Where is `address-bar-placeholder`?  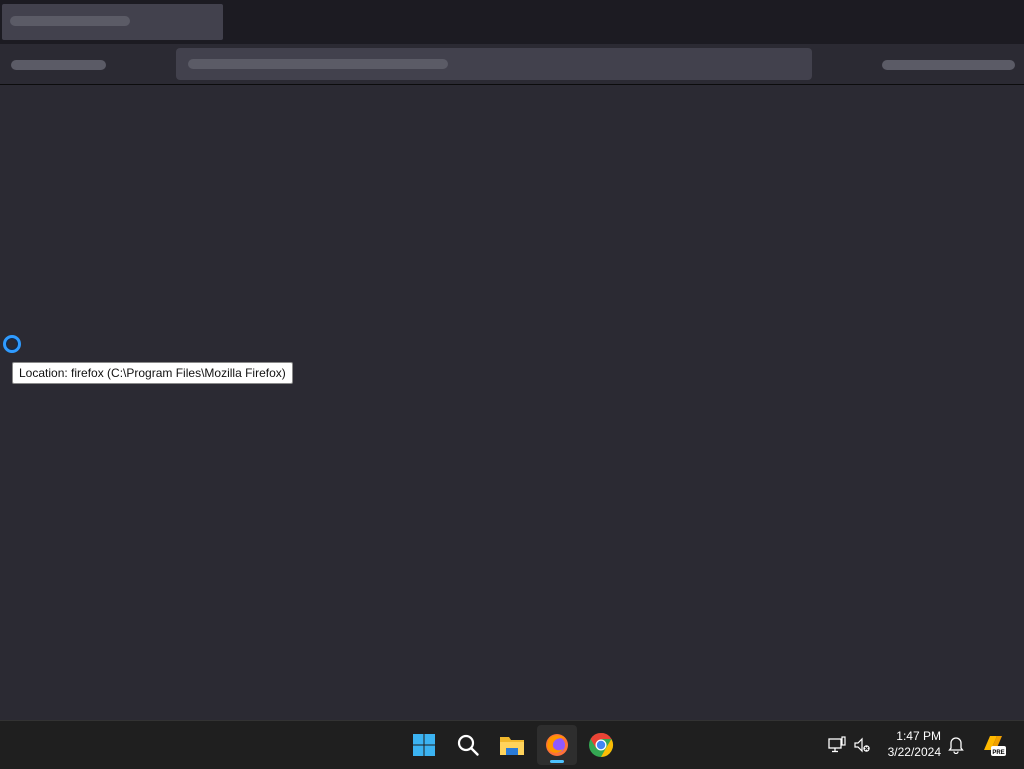
address-bar-placeholder is located at coordinates (494, 64).